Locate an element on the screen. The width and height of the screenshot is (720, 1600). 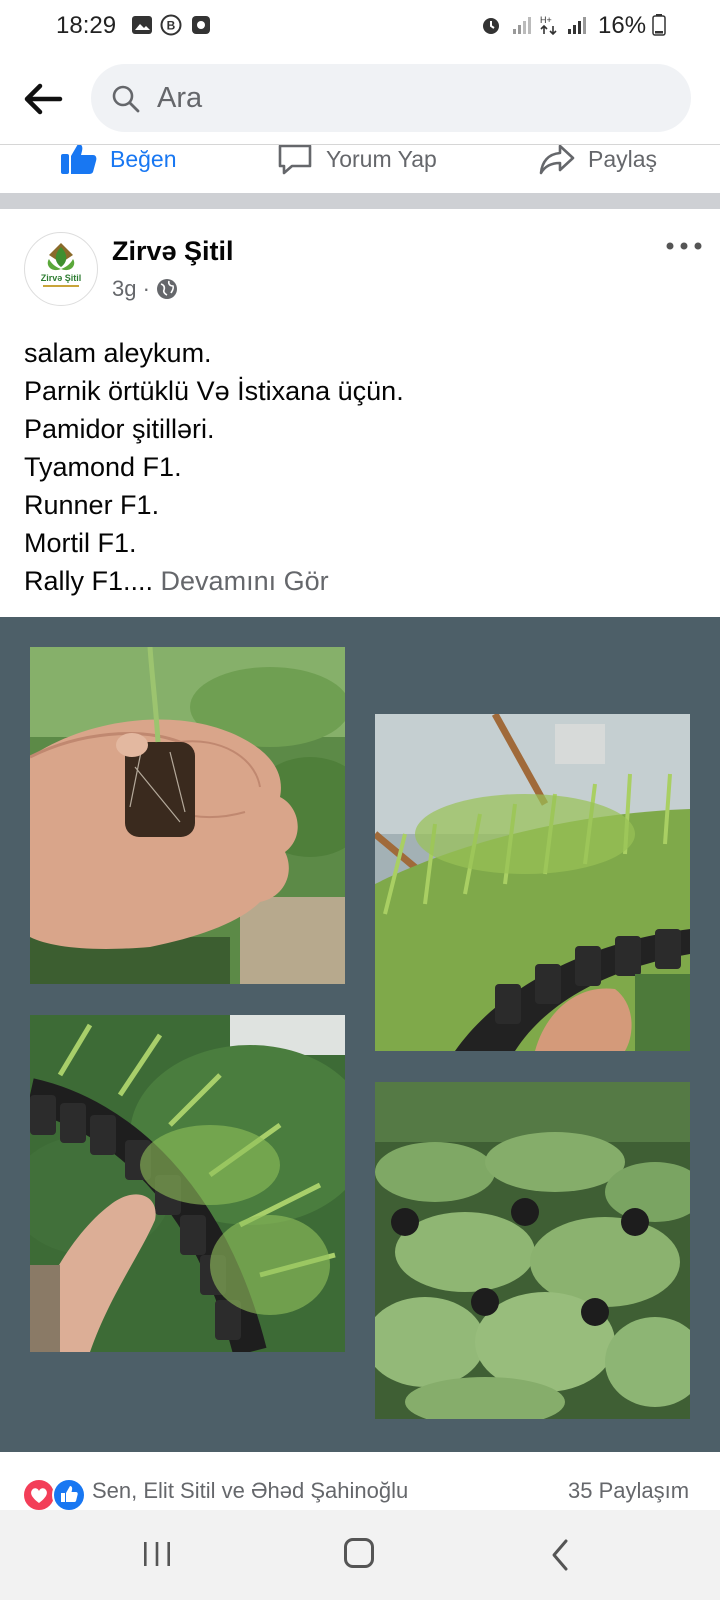
photo-hand-seedling-plug is located at coordinates (187, 815).